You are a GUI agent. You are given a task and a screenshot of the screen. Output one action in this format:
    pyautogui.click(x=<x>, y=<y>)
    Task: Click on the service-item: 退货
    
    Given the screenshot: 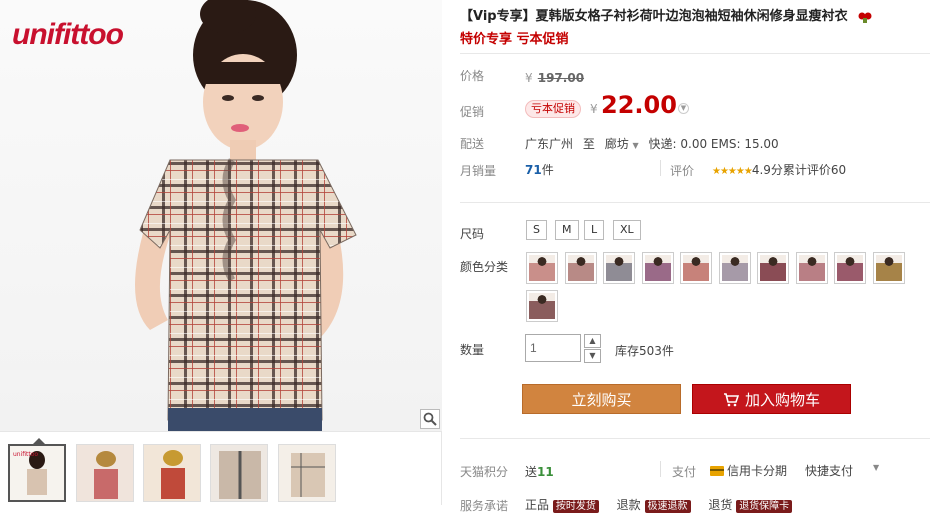 What is the action you would take?
    pyautogui.click(x=720, y=505)
    